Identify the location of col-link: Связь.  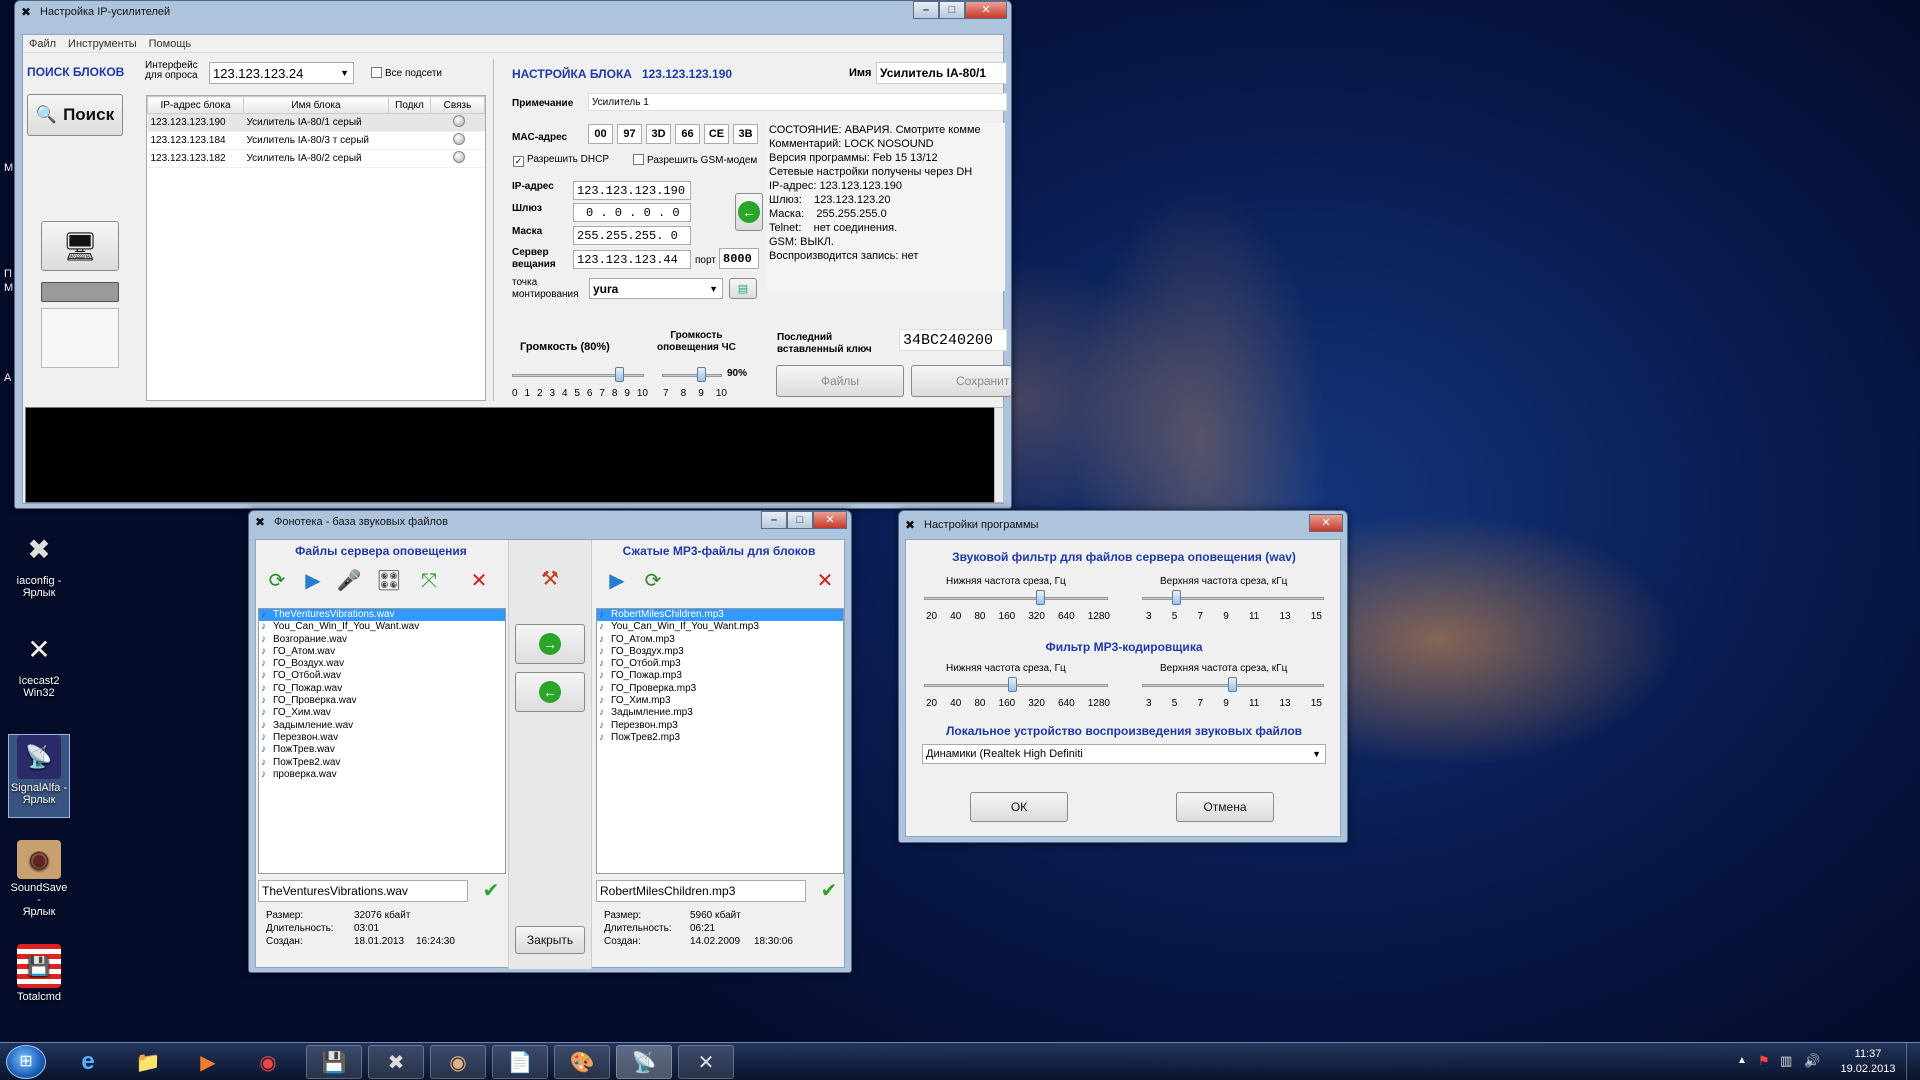
(457, 105).